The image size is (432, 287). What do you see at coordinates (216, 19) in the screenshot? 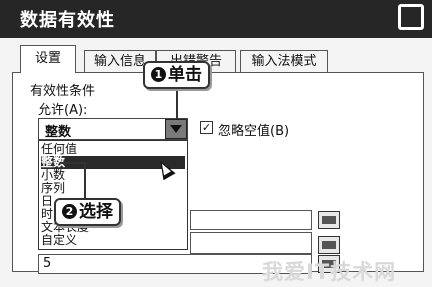
I see `title-bar: 数据有效性` at bounding box center [216, 19].